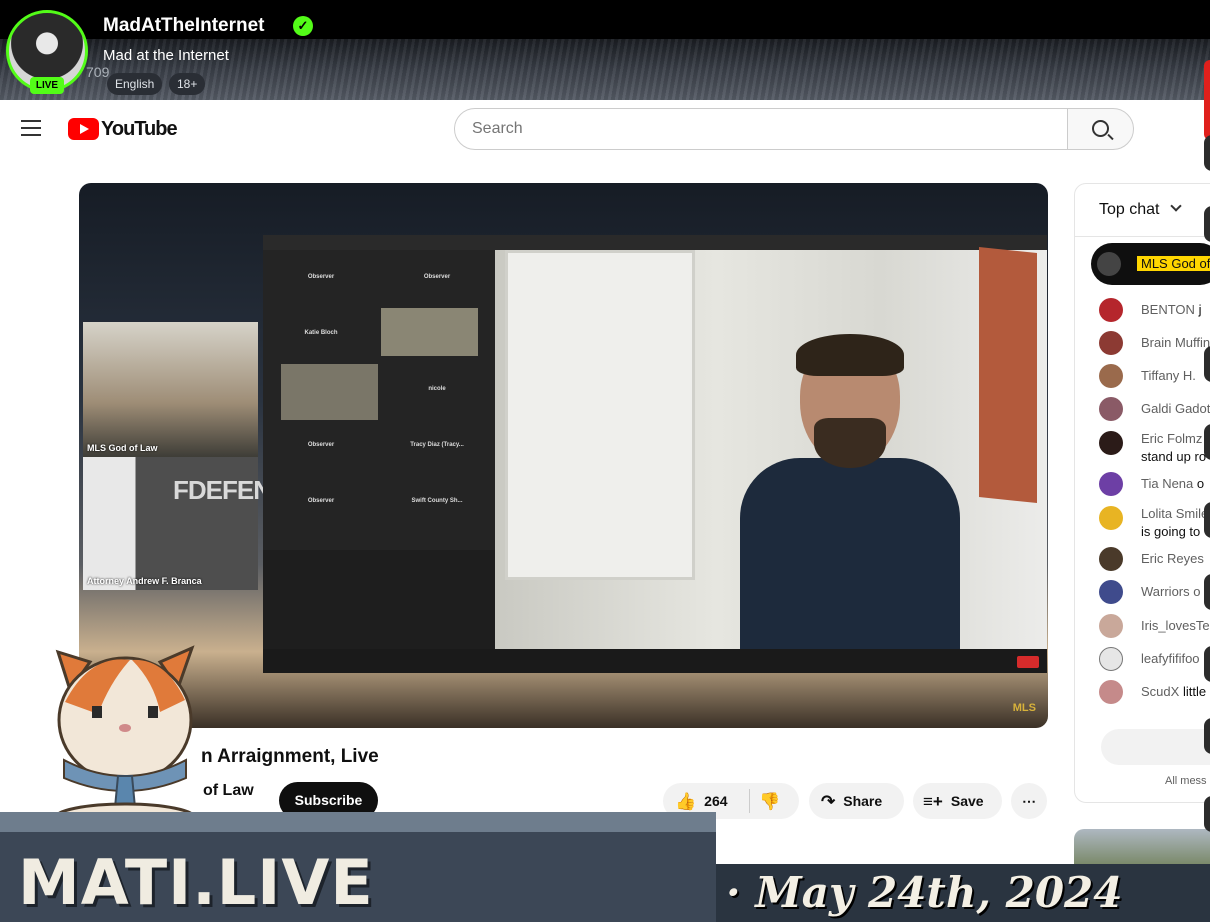  Describe the element at coordinates (1168, 375) in the screenshot. I see `chat-username: Tiffany H.` at that location.